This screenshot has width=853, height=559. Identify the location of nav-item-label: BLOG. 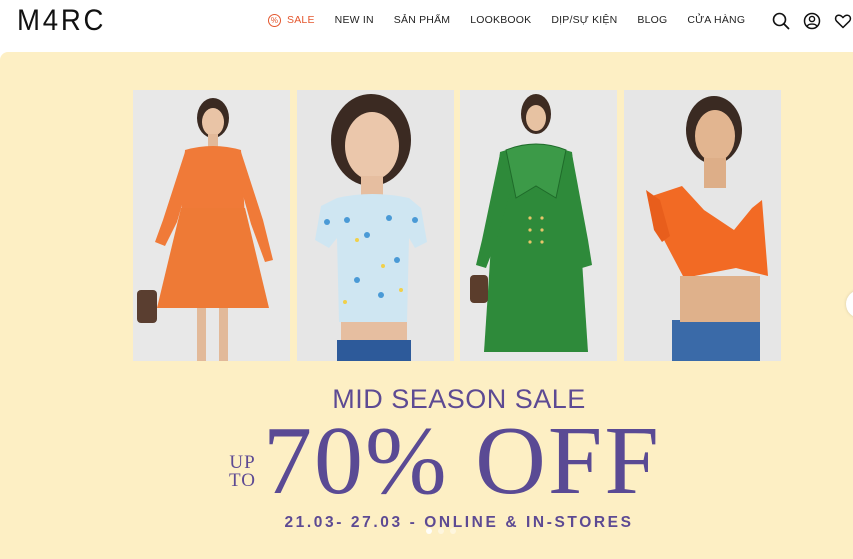
(652, 20).